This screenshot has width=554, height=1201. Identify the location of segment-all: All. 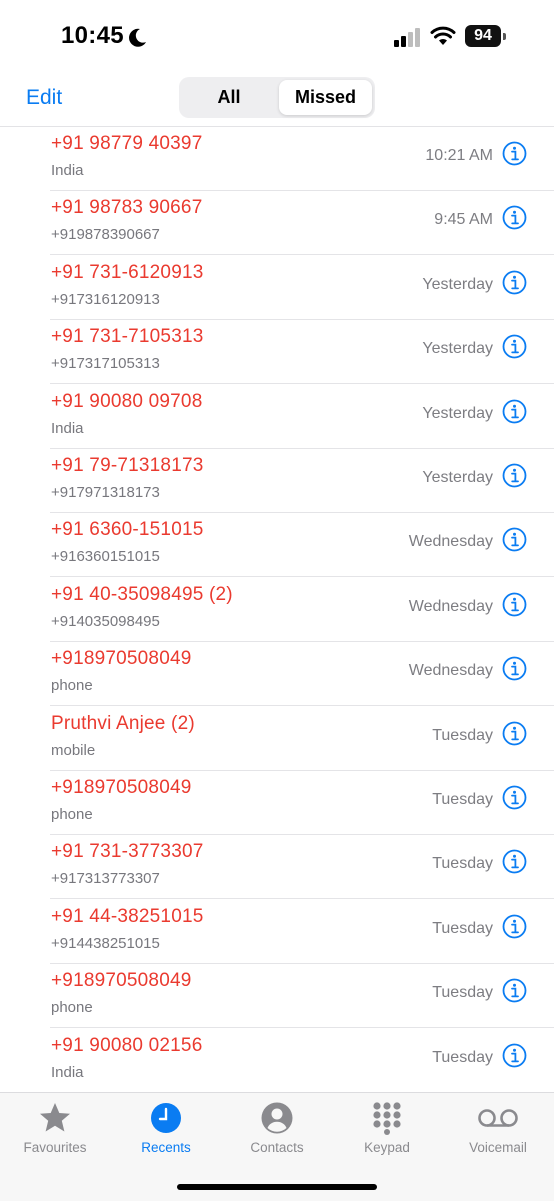
(229, 97).